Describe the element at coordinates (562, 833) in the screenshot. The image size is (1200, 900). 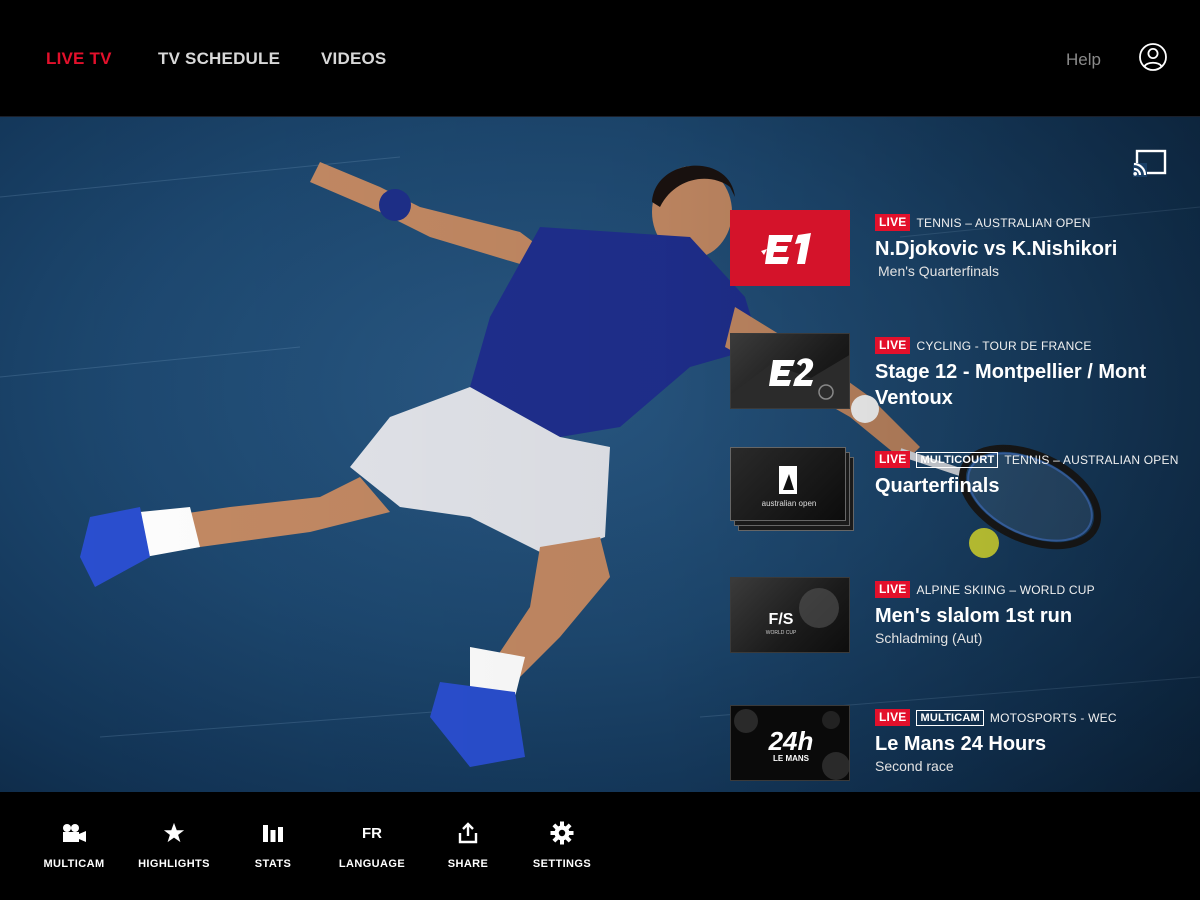
I see `gear-icon` at that location.